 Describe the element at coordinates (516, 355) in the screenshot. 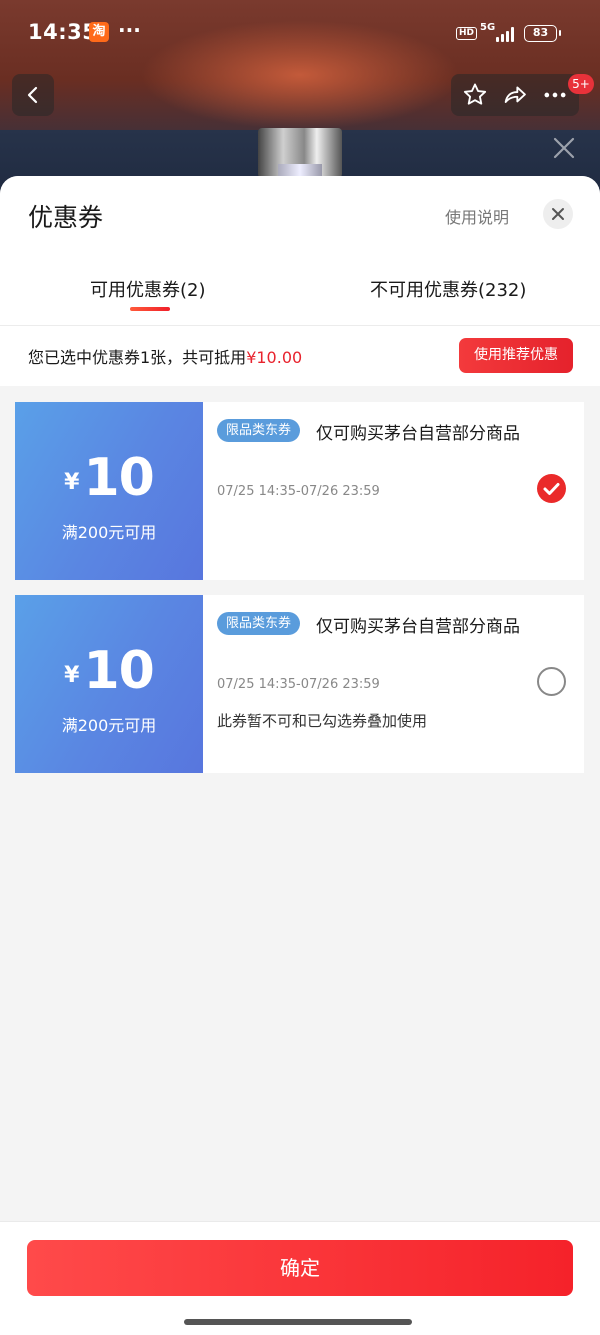

I see `use-recommended-button: 使用推荐优惠` at that location.